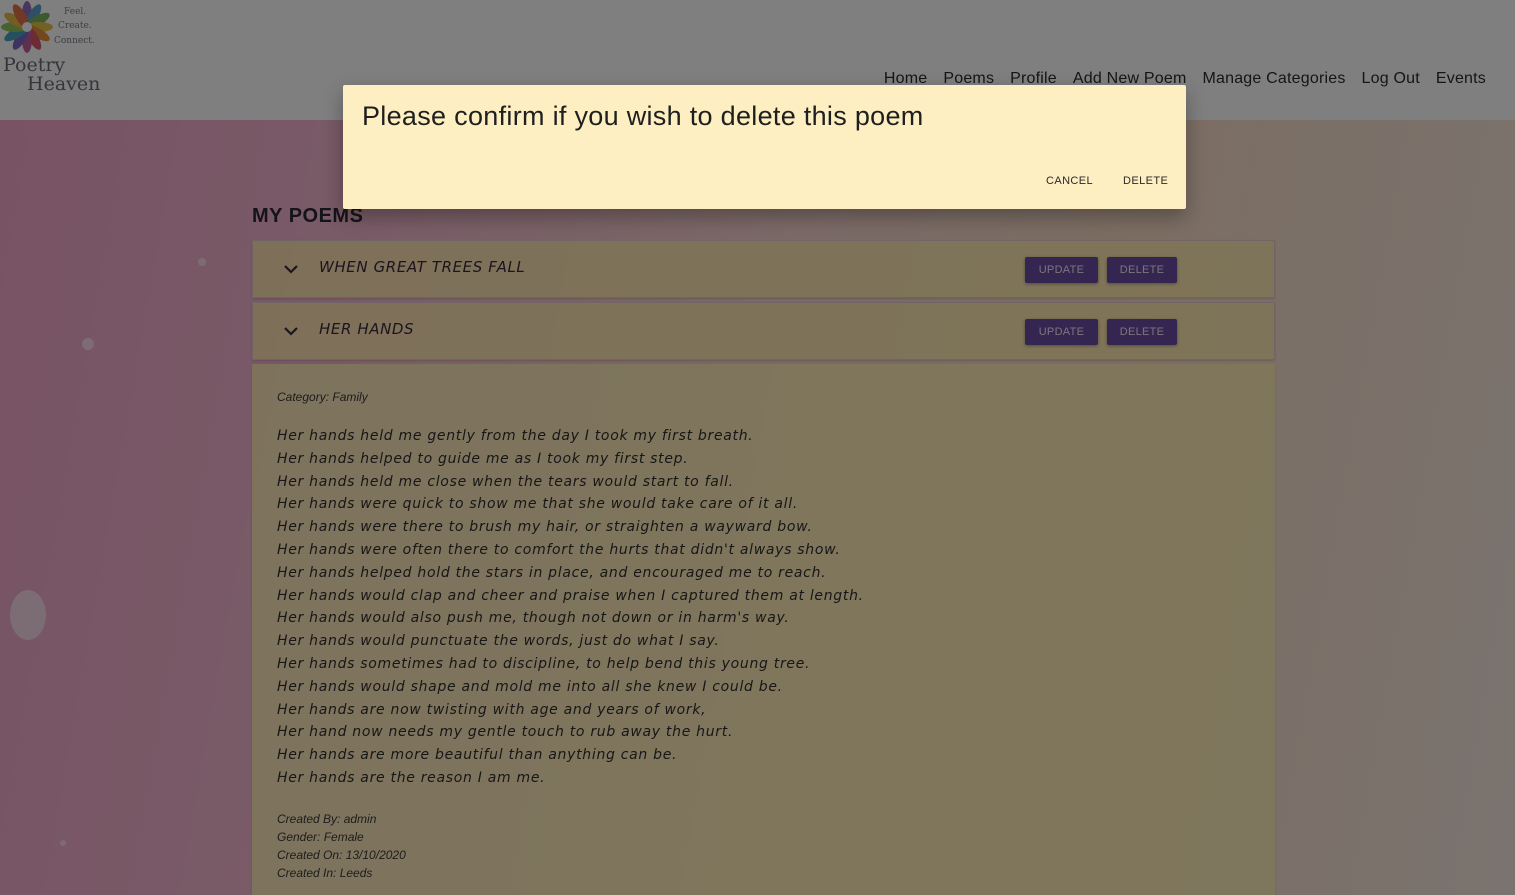 The width and height of the screenshot is (1515, 895). I want to click on cancel-button: CANCEL, so click(1069, 181).